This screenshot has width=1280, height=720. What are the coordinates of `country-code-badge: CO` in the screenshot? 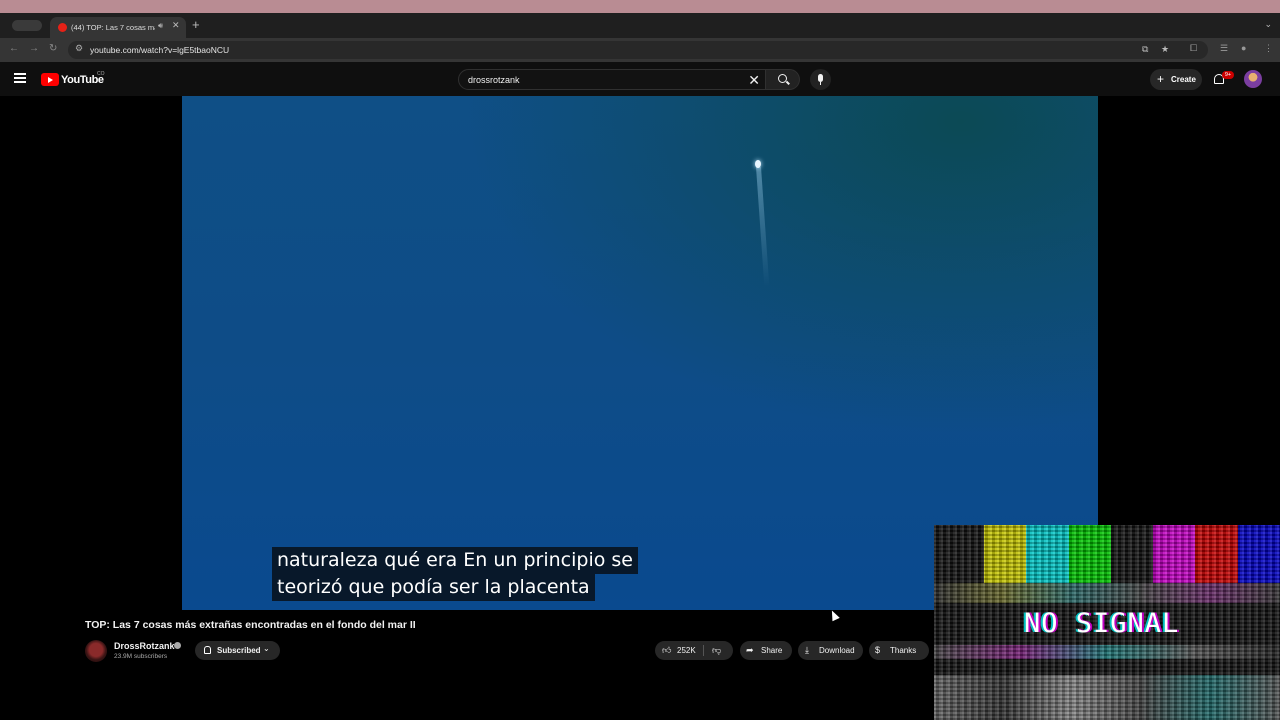 It's located at (101, 74).